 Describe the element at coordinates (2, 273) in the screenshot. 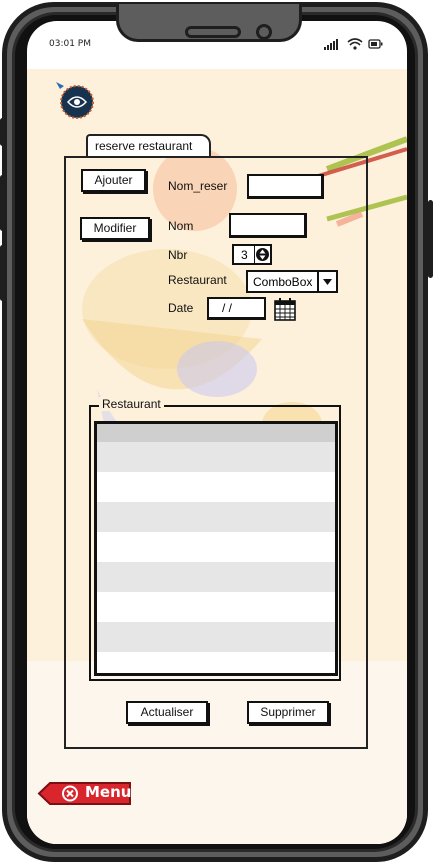

I see `side-button-left-low` at that location.